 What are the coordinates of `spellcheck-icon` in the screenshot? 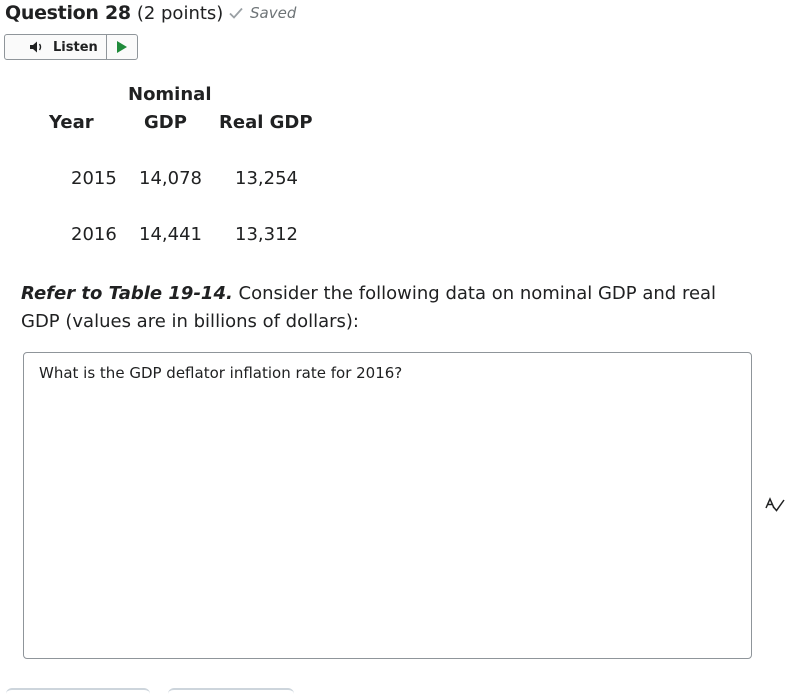 It's located at (775, 505).